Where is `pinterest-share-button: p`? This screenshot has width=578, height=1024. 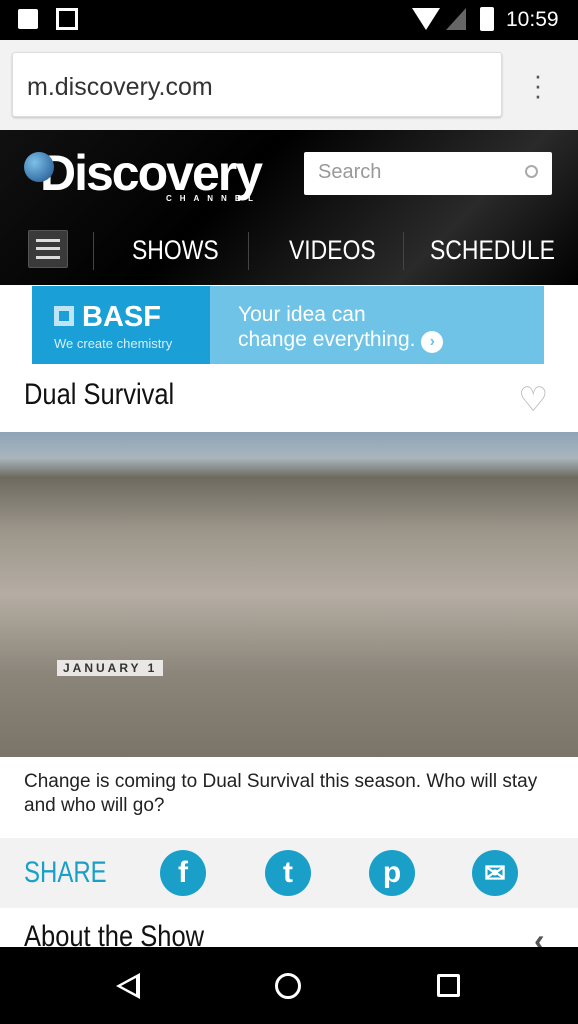 pinterest-share-button: p is located at coordinates (392, 873).